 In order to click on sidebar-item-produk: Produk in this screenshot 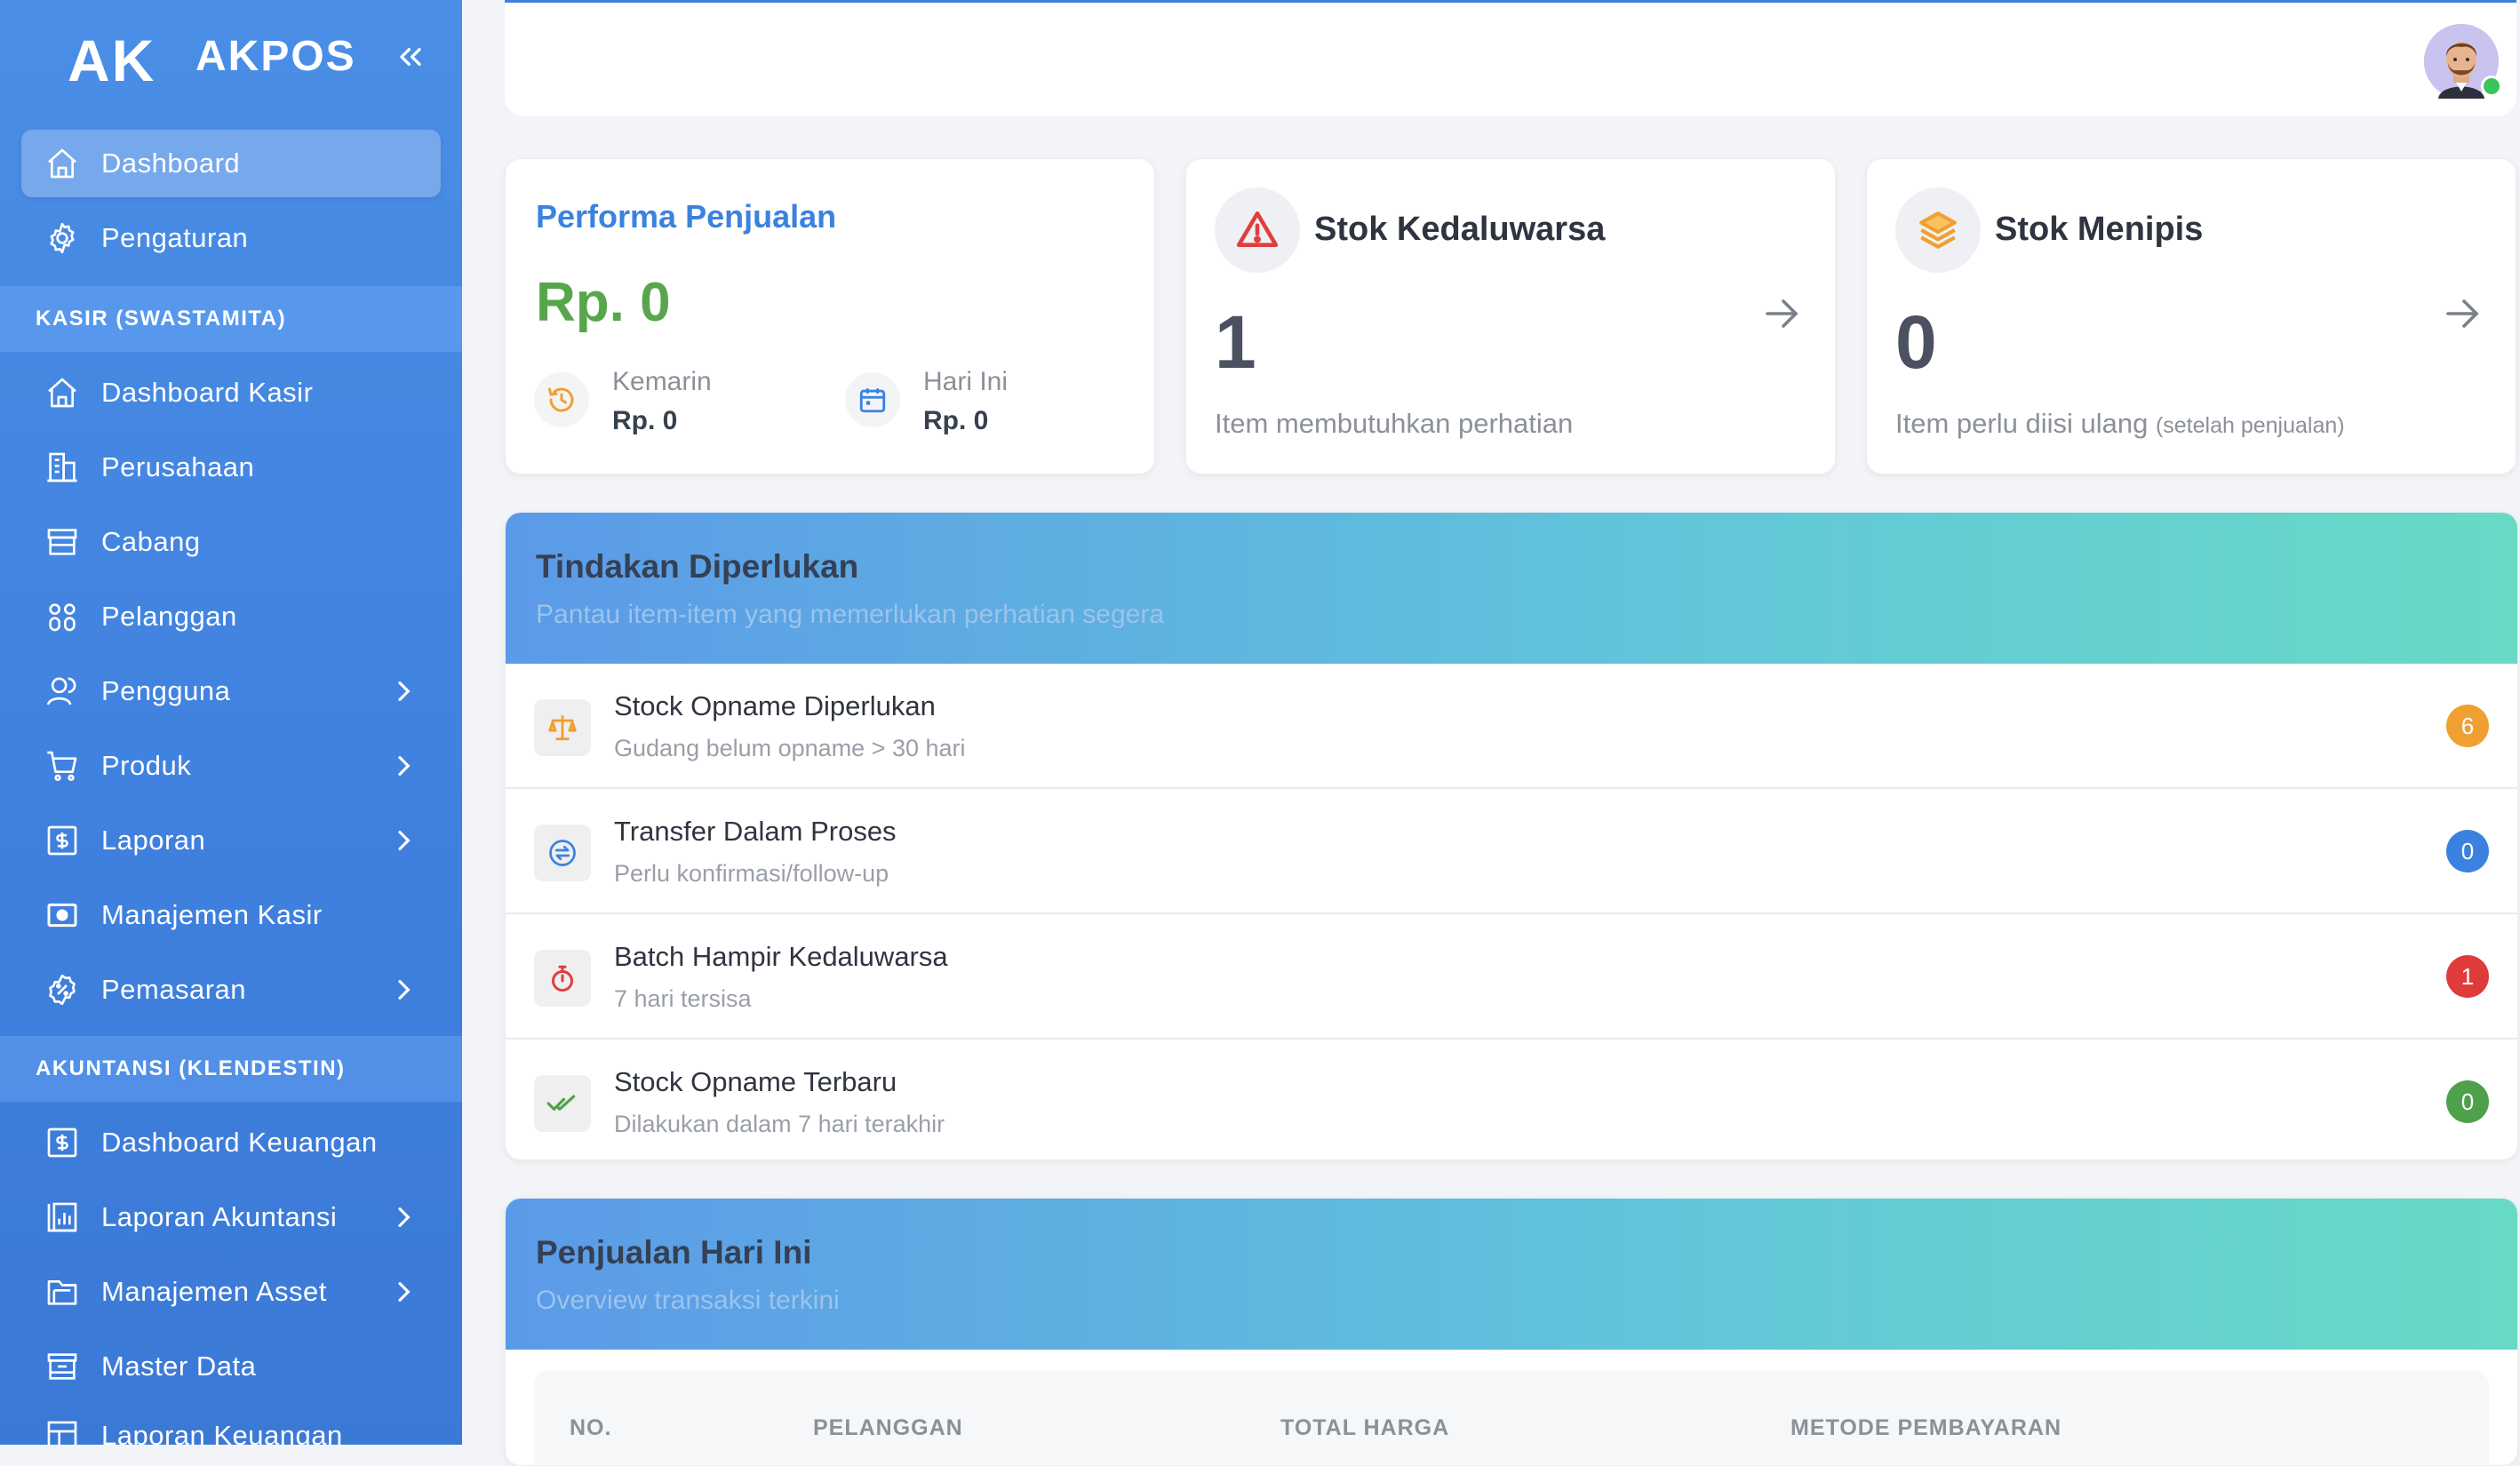, I will do `click(231, 766)`.